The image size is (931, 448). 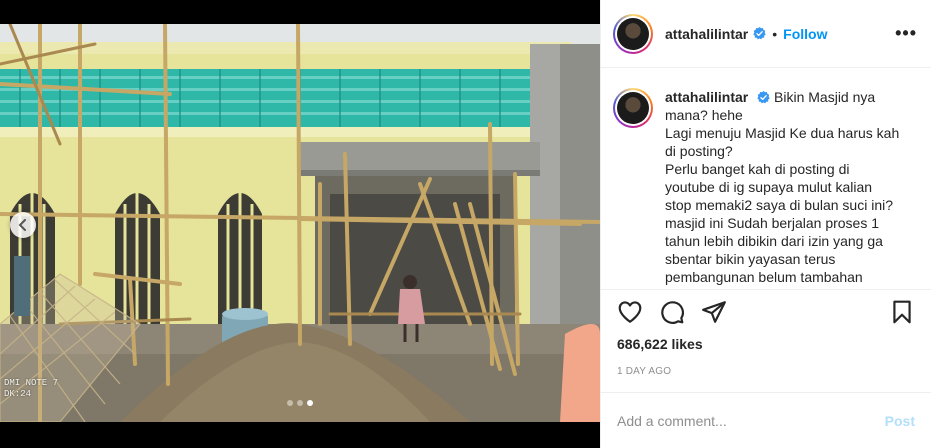 What do you see at coordinates (706, 34) in the screenshot?
I see `header-username: attahalilintar` at bounding box center [706, 34].